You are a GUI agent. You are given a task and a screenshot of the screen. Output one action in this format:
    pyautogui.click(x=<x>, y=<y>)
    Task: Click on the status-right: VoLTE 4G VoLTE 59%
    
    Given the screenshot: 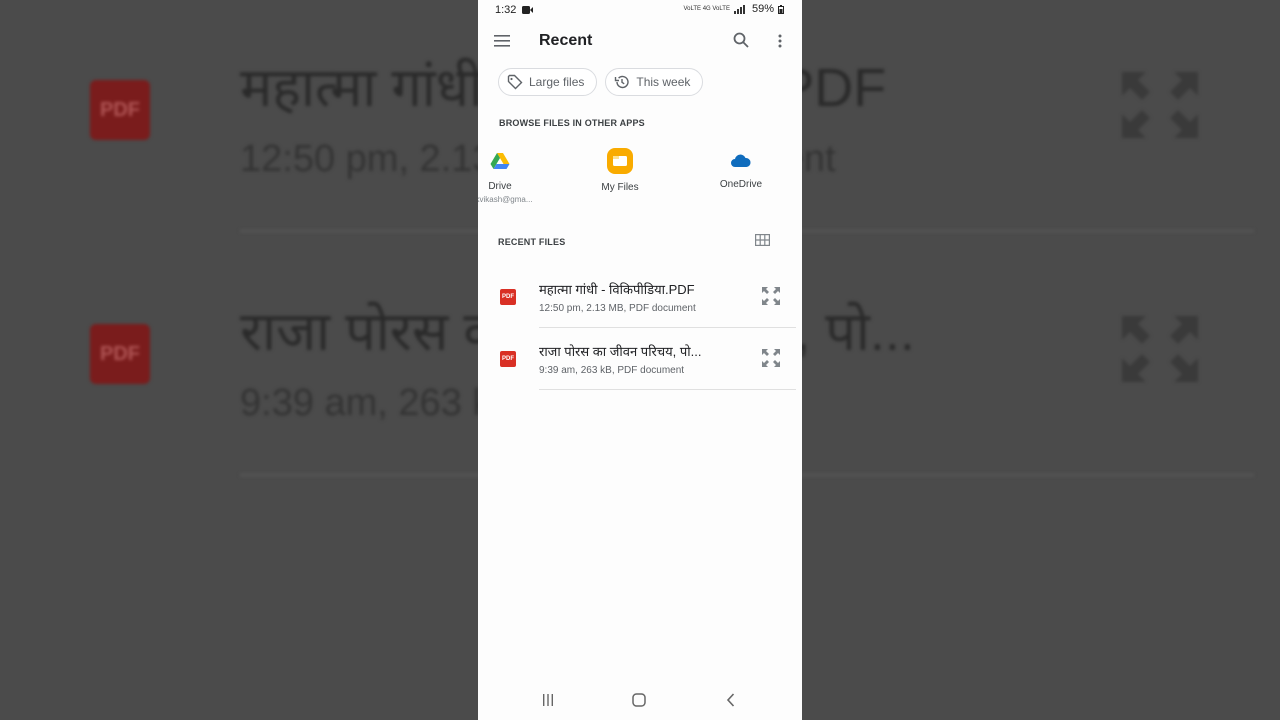 What is the action you would take?
    pyautogui.click(x=733, y=9)
    